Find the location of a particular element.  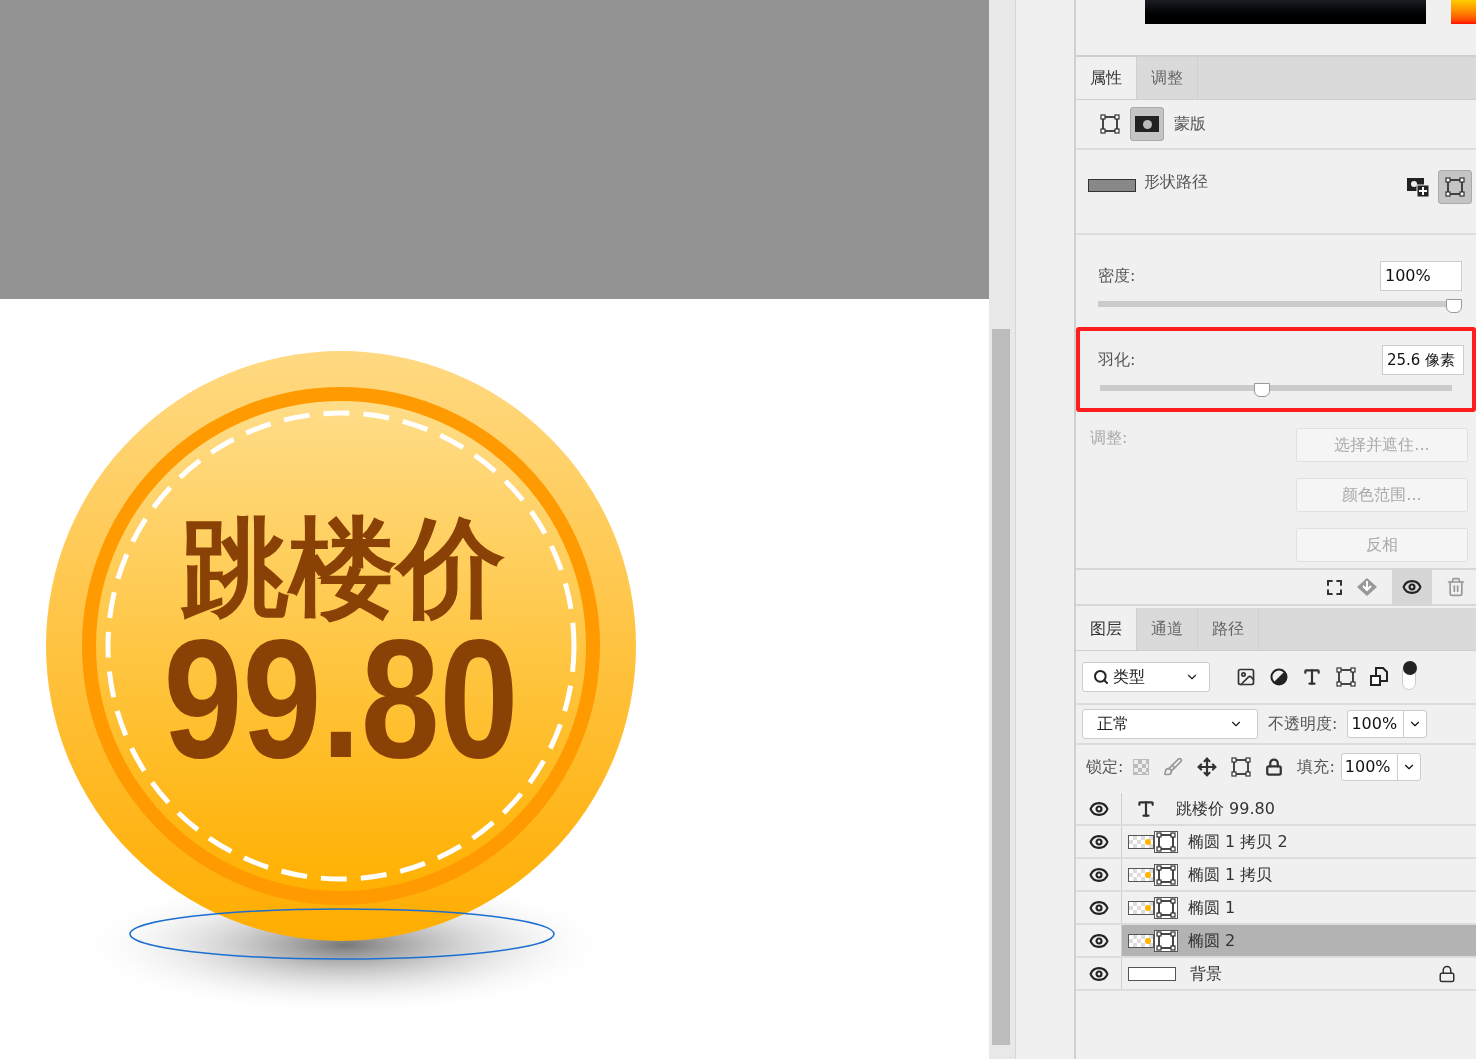

blend-mode-dropdown: 正常 is located at coordinates (1170, 724).